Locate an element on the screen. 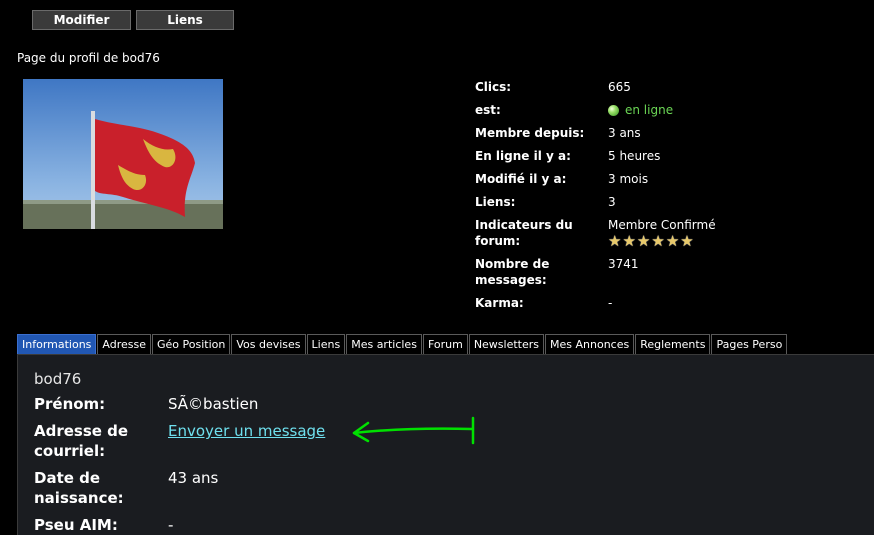  modified-ago-label: Modifié il y a: is located at coordinates (521, 179).